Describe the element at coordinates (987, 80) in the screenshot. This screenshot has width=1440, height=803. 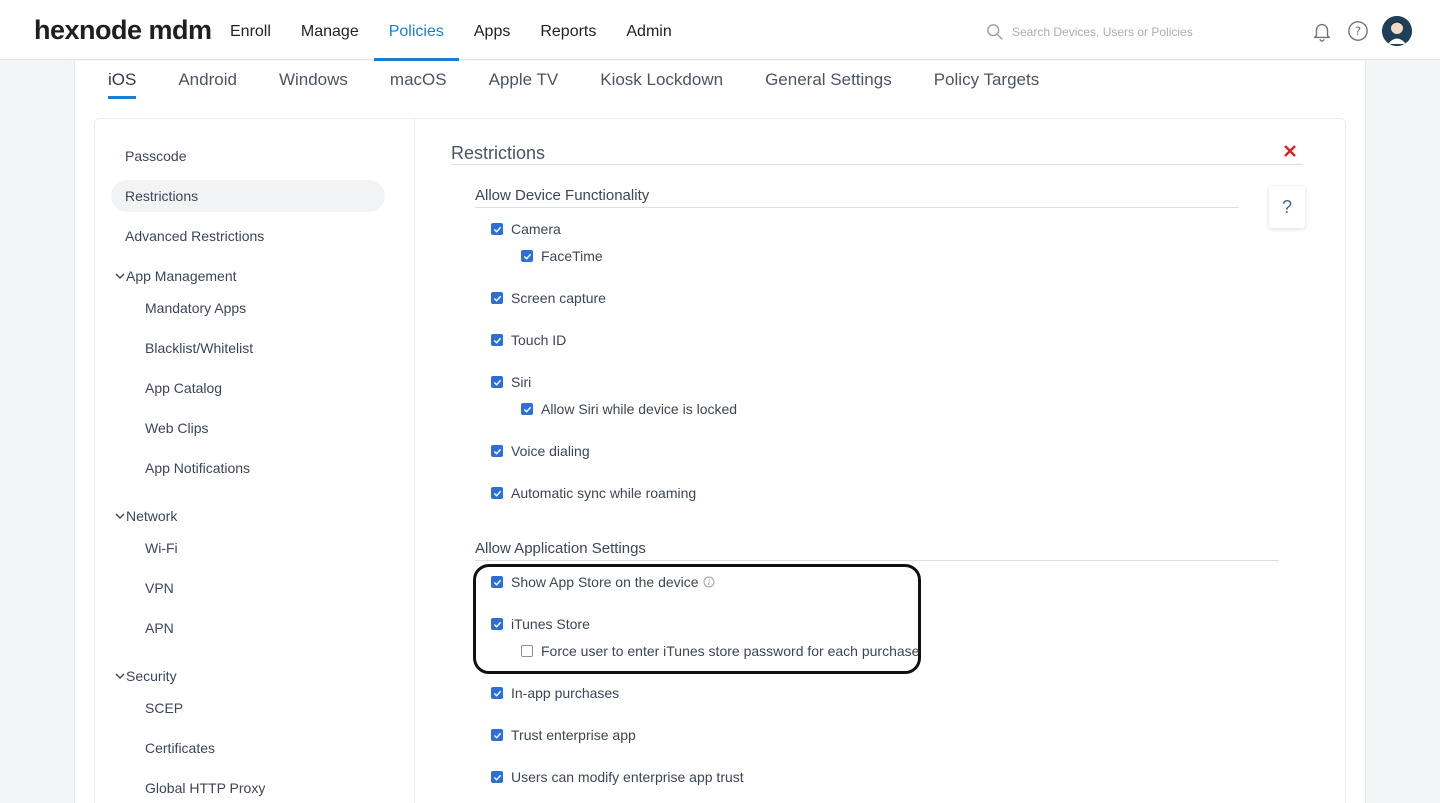
I see `tab-policy-targets: Policy Targets` at that location.